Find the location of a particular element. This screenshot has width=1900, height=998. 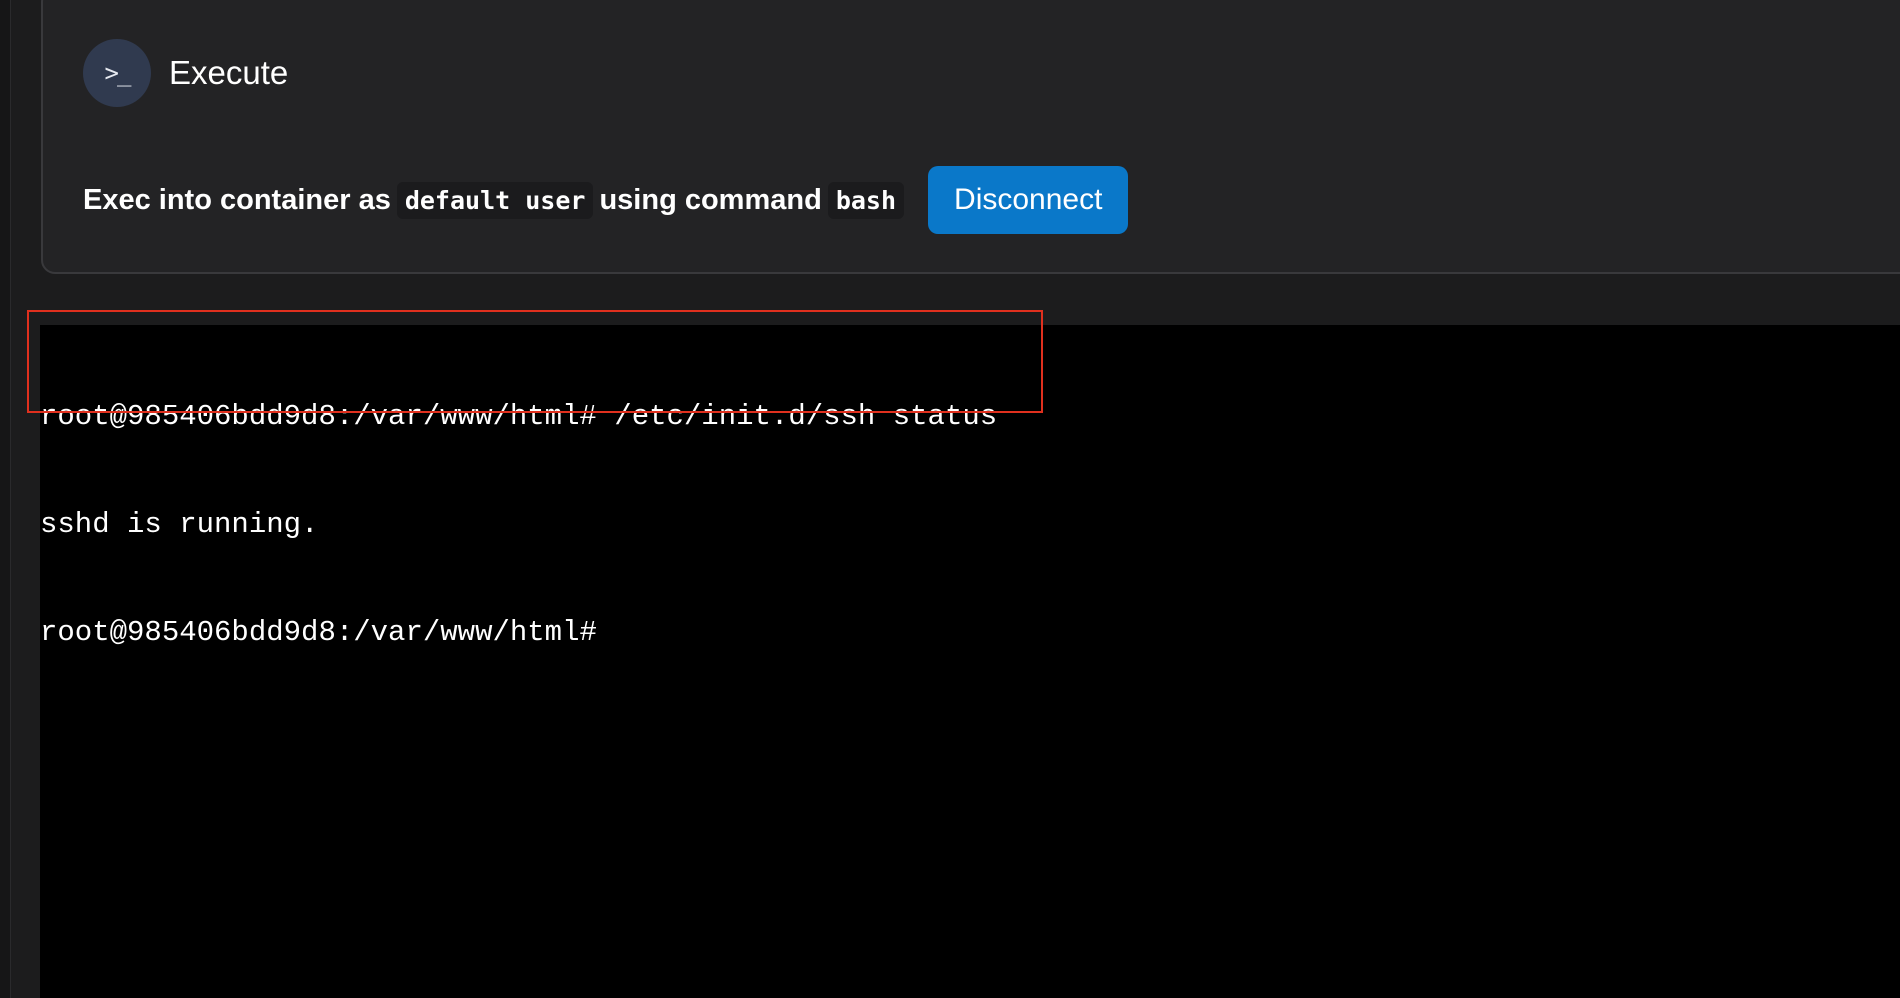

terminal-line: sshd is running. is located at coordinates (179, 524).